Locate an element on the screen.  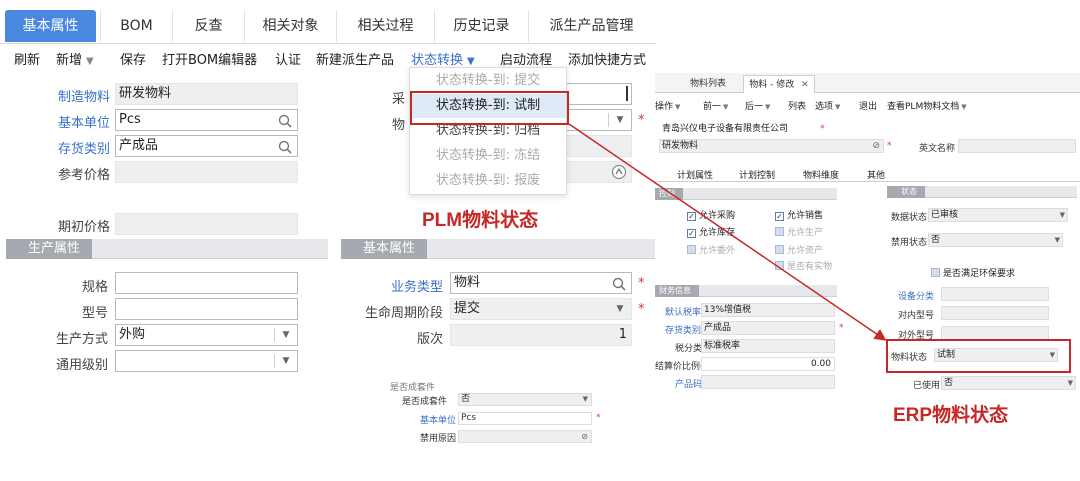
allow-stock-checkbox: ✓ 允许库存 is located at coordinates (711, 231).